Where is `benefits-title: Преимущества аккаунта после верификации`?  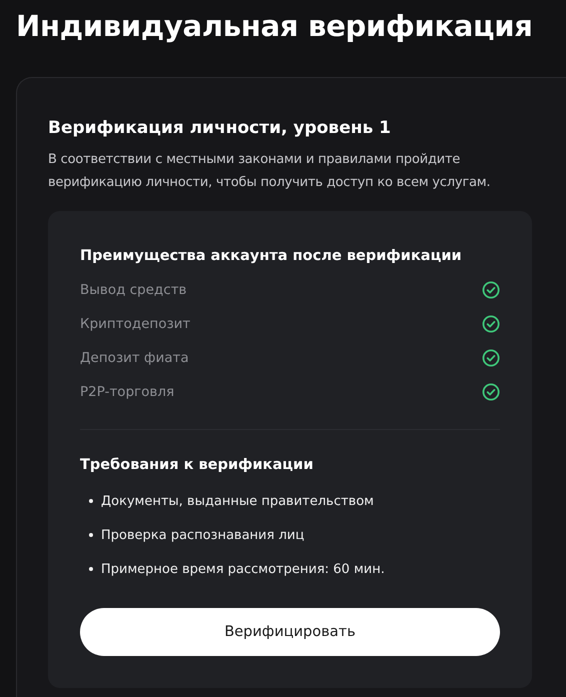
benefits-title: Преимущества аккаунта после верификации is located at coordinates (271, 256).